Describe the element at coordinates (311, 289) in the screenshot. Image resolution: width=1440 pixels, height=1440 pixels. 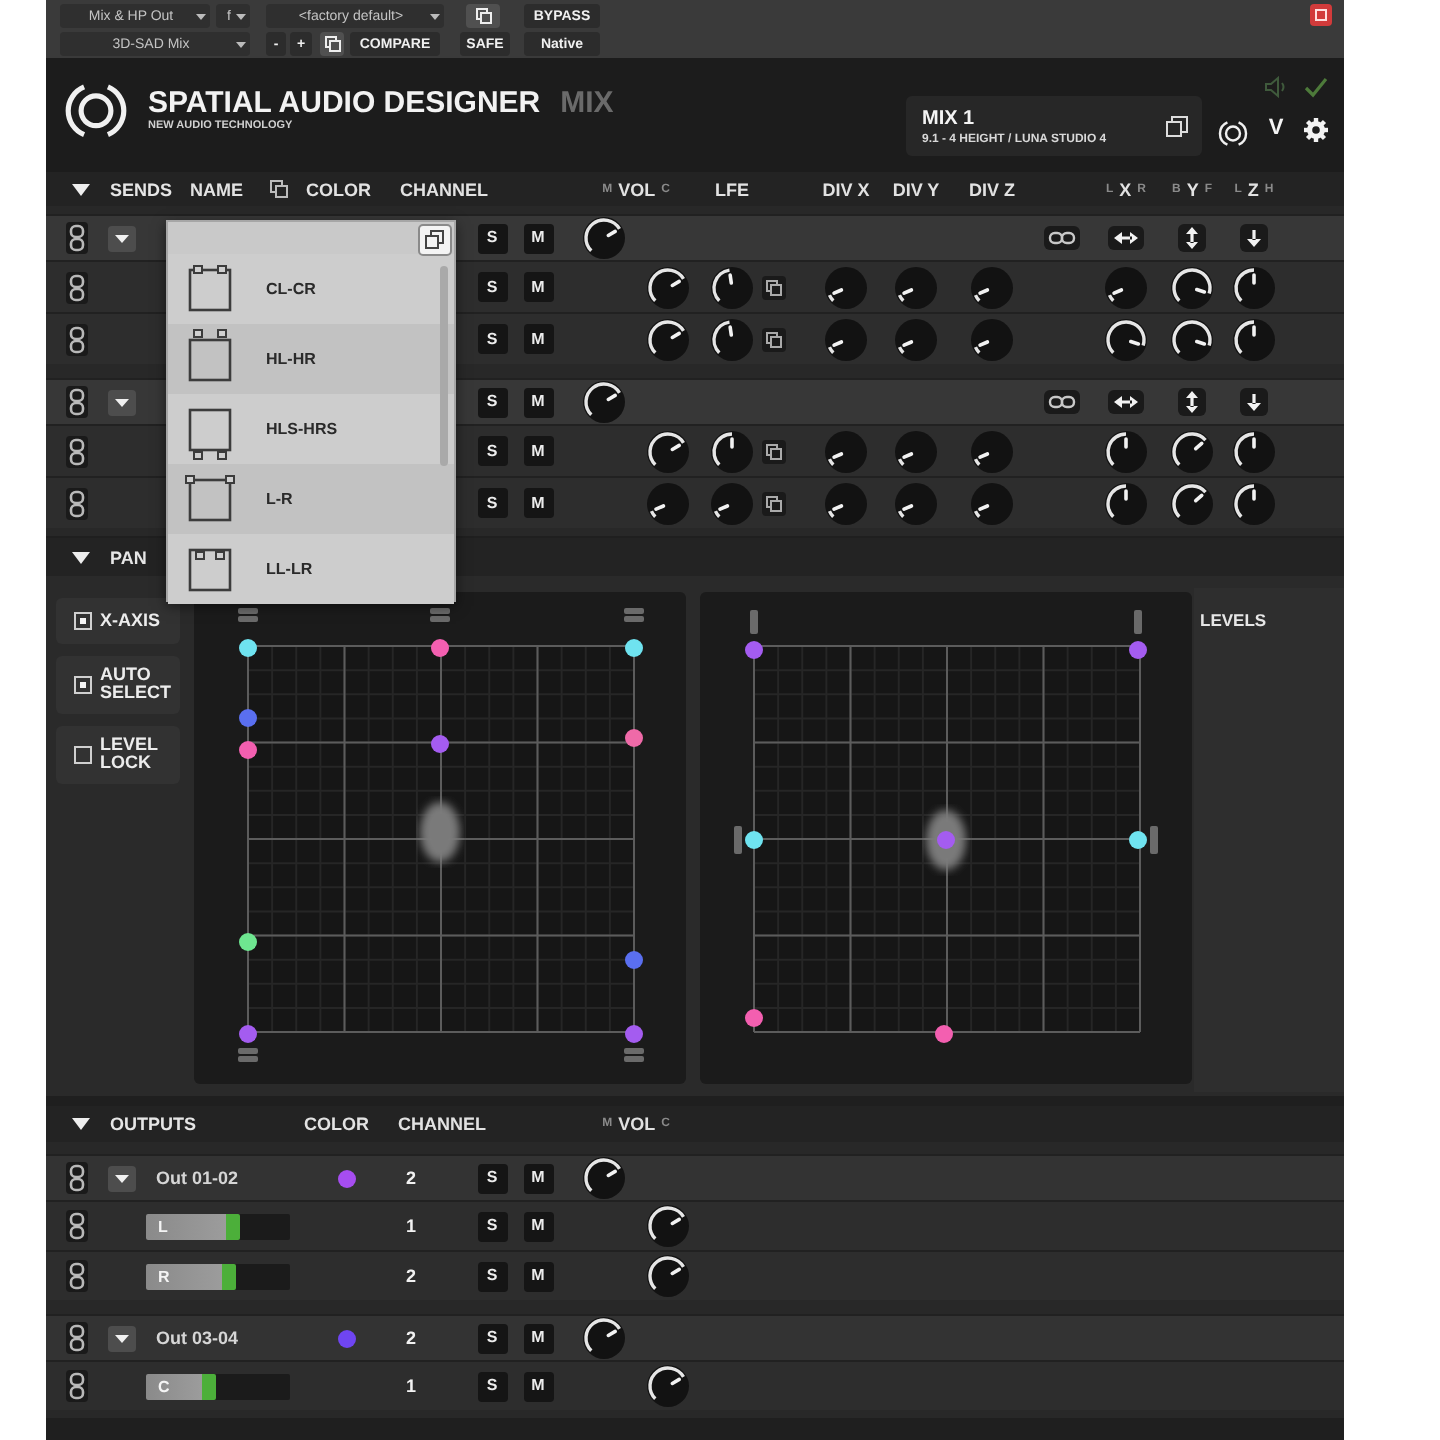
I see `menu-item: CL-CR` at that location.